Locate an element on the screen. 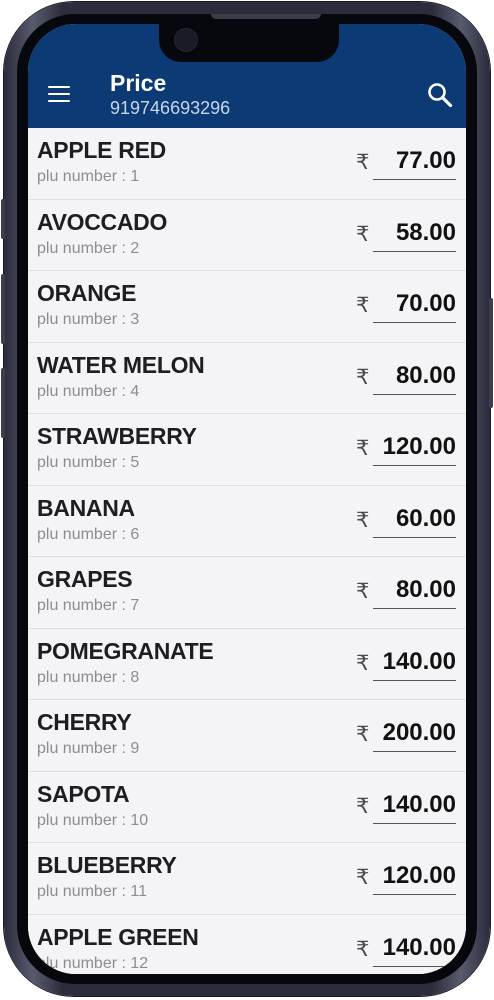 Image resolution: width=494 pixels, height=1000 pixels. item-name: CHERRY is located at coordinates (84, 722).